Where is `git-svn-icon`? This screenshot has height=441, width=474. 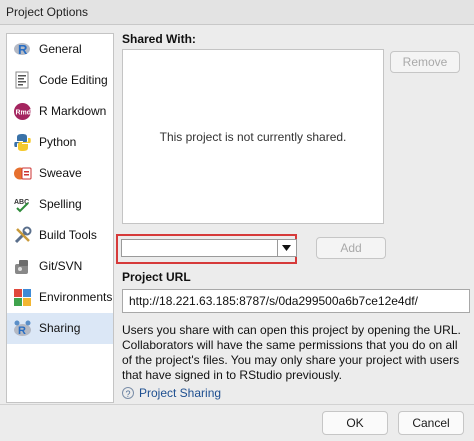
git-svn-icon is located at coordinates (22, 266).